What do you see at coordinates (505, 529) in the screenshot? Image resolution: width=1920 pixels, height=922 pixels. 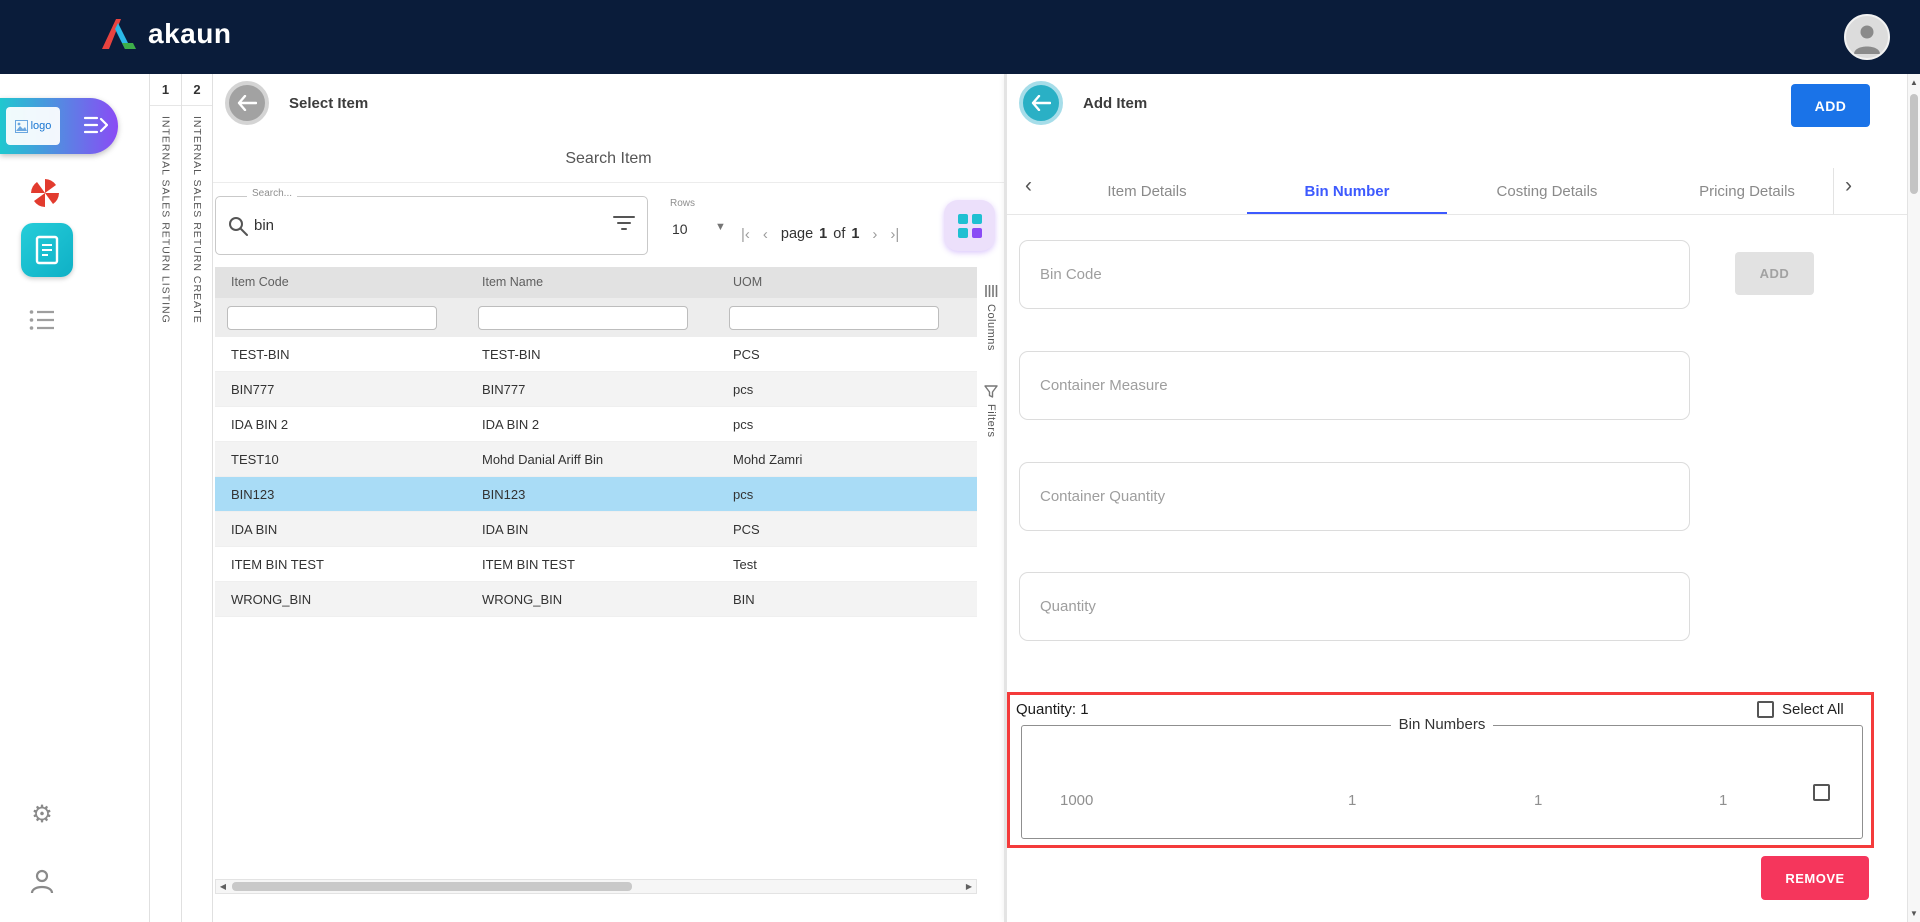 I see `table-cell: IDA BIN` at bounding box center [505, 529].